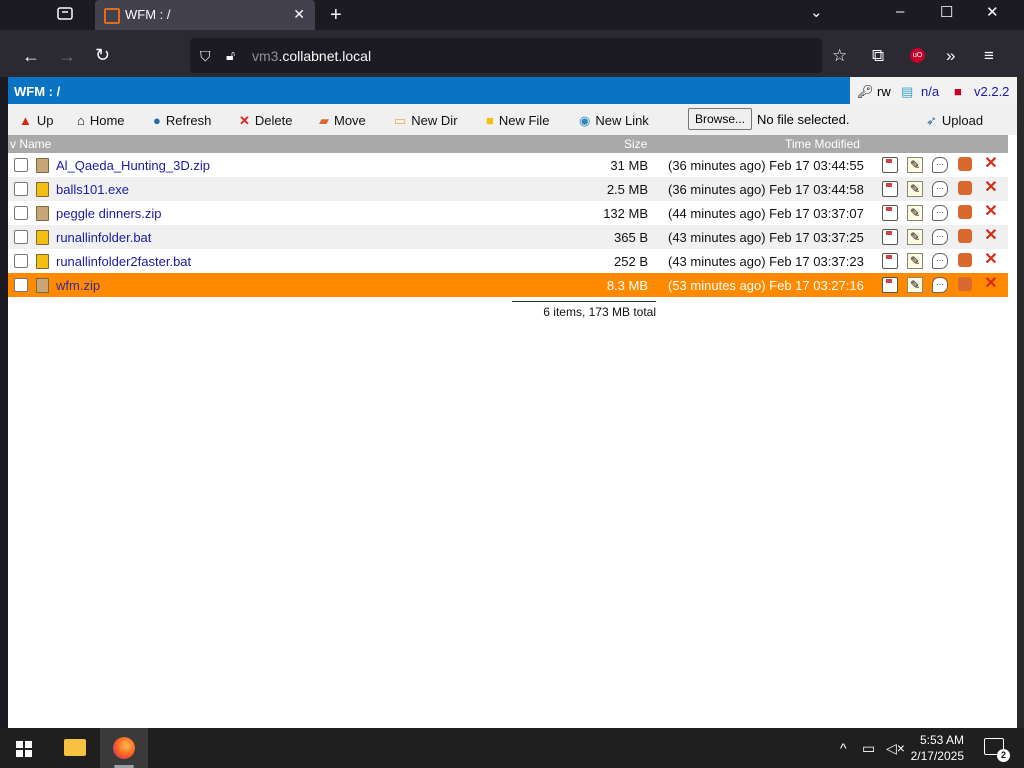 The image size is (1024, 768). Describe the element at coordinates (950, 56) in the screenshot. I see `overflow-menu-icon: »` at that location.